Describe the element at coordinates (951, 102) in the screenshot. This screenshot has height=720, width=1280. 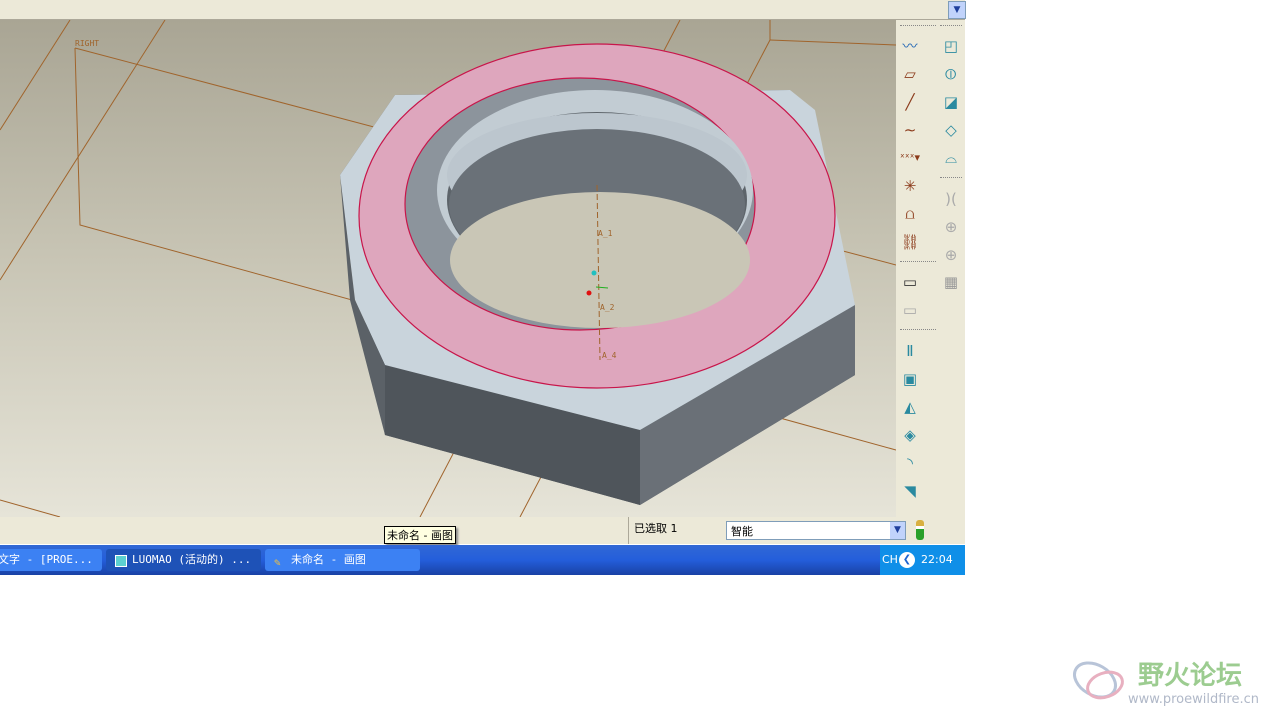
I see `sweep-icon: ◪` at that location.